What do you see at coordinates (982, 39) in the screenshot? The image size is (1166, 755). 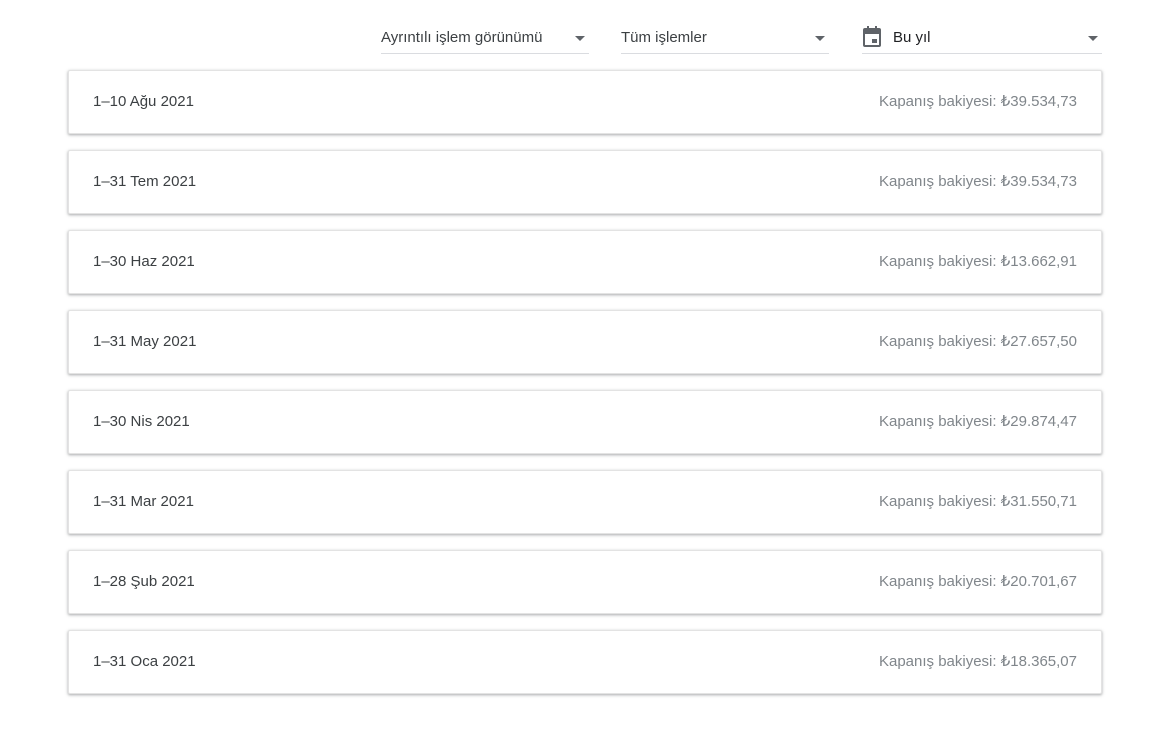 I see `date-range-dropdown: Bu yıl` at bounding box center [982, 39].